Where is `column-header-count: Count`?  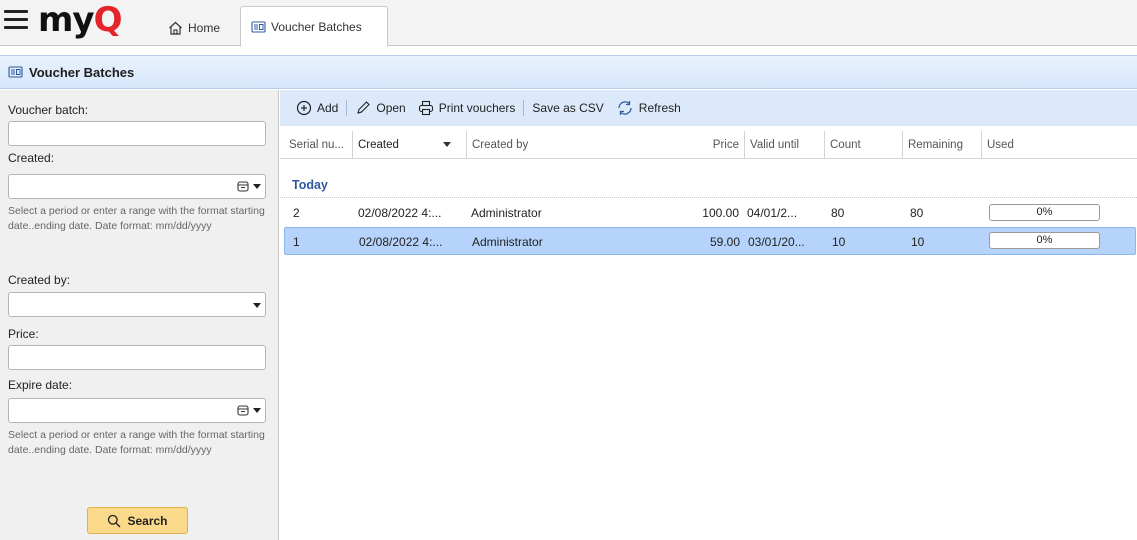 column-header-count: Count is located at coordinates (863, 145).